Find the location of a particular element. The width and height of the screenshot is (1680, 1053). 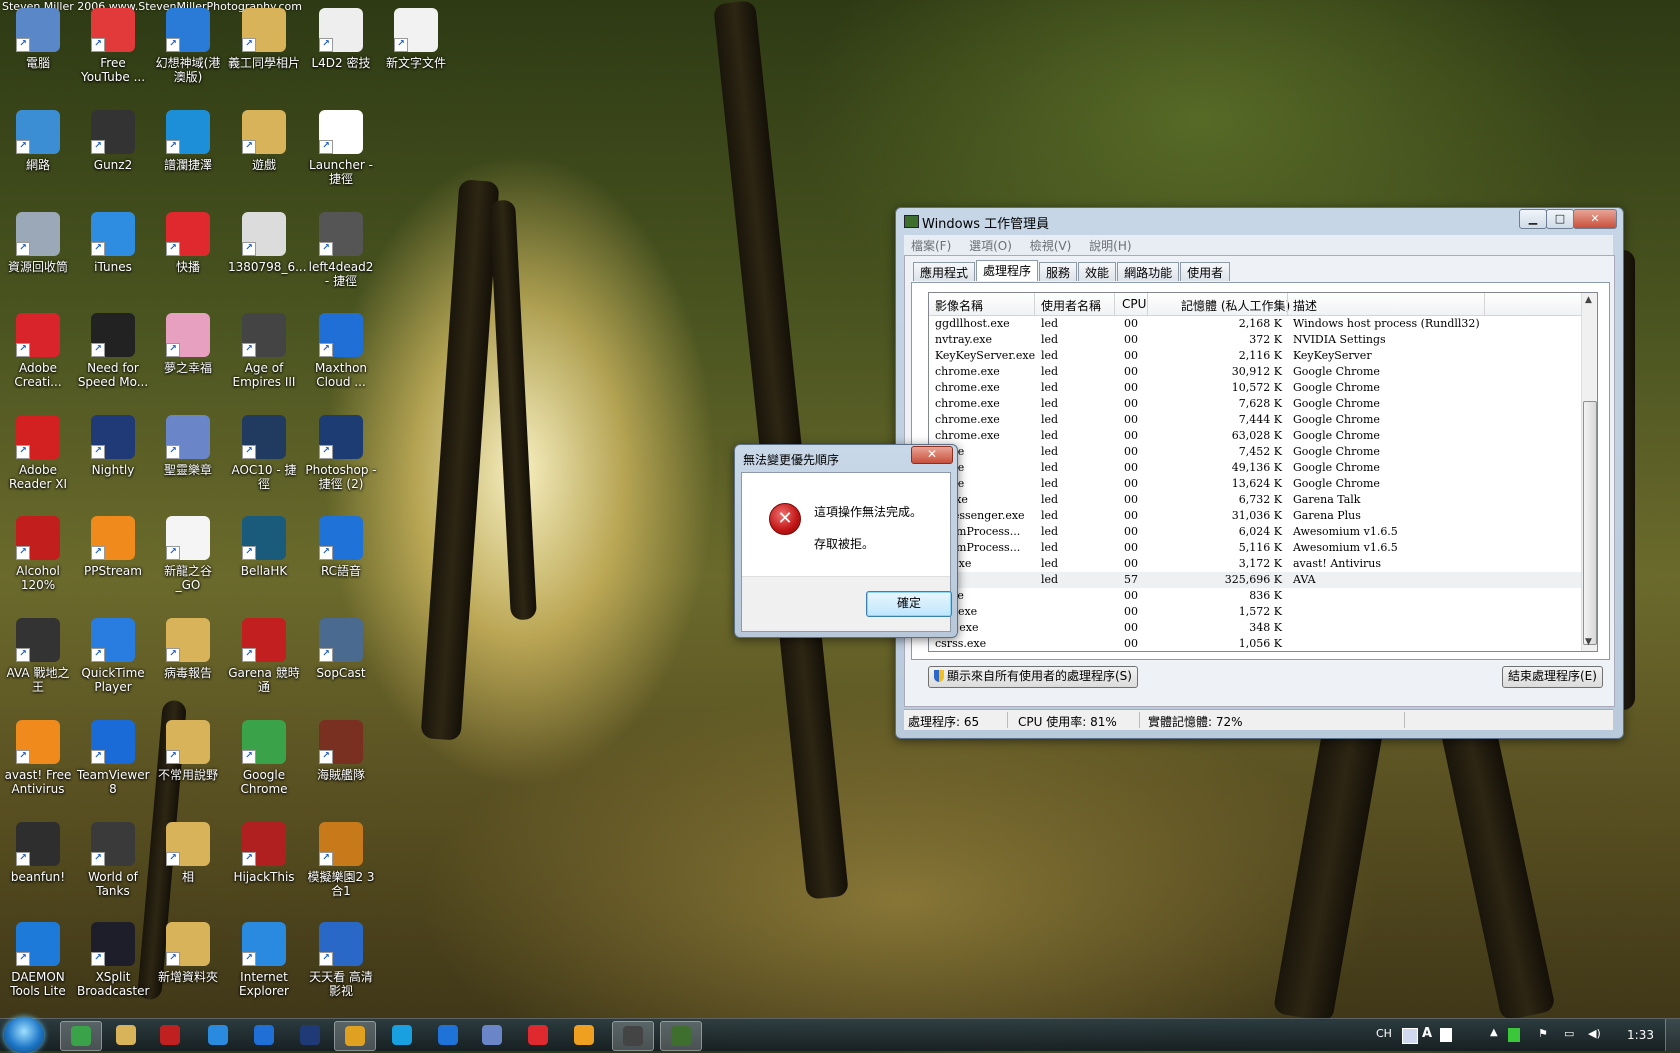

desktop-icon: ↗ 天天看 高清影视 is located at coordinates (341, 960).